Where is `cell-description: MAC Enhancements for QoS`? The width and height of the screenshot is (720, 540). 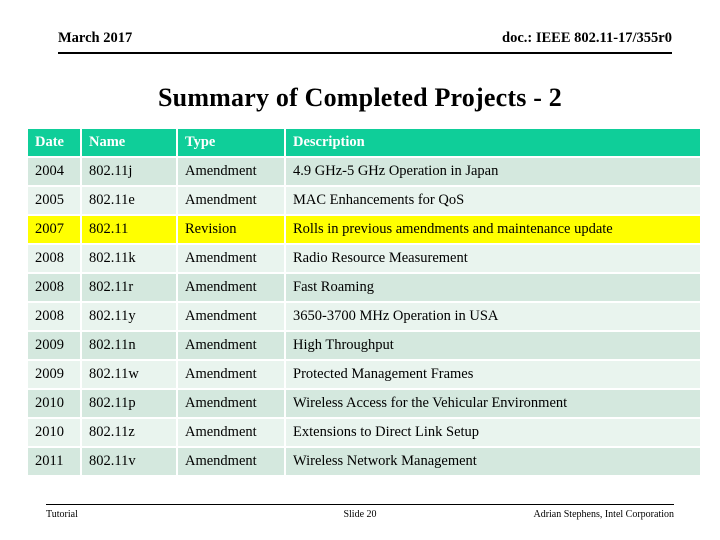
cell-description: MAC Enhancements for QoS is located at coordinates (493, 200).